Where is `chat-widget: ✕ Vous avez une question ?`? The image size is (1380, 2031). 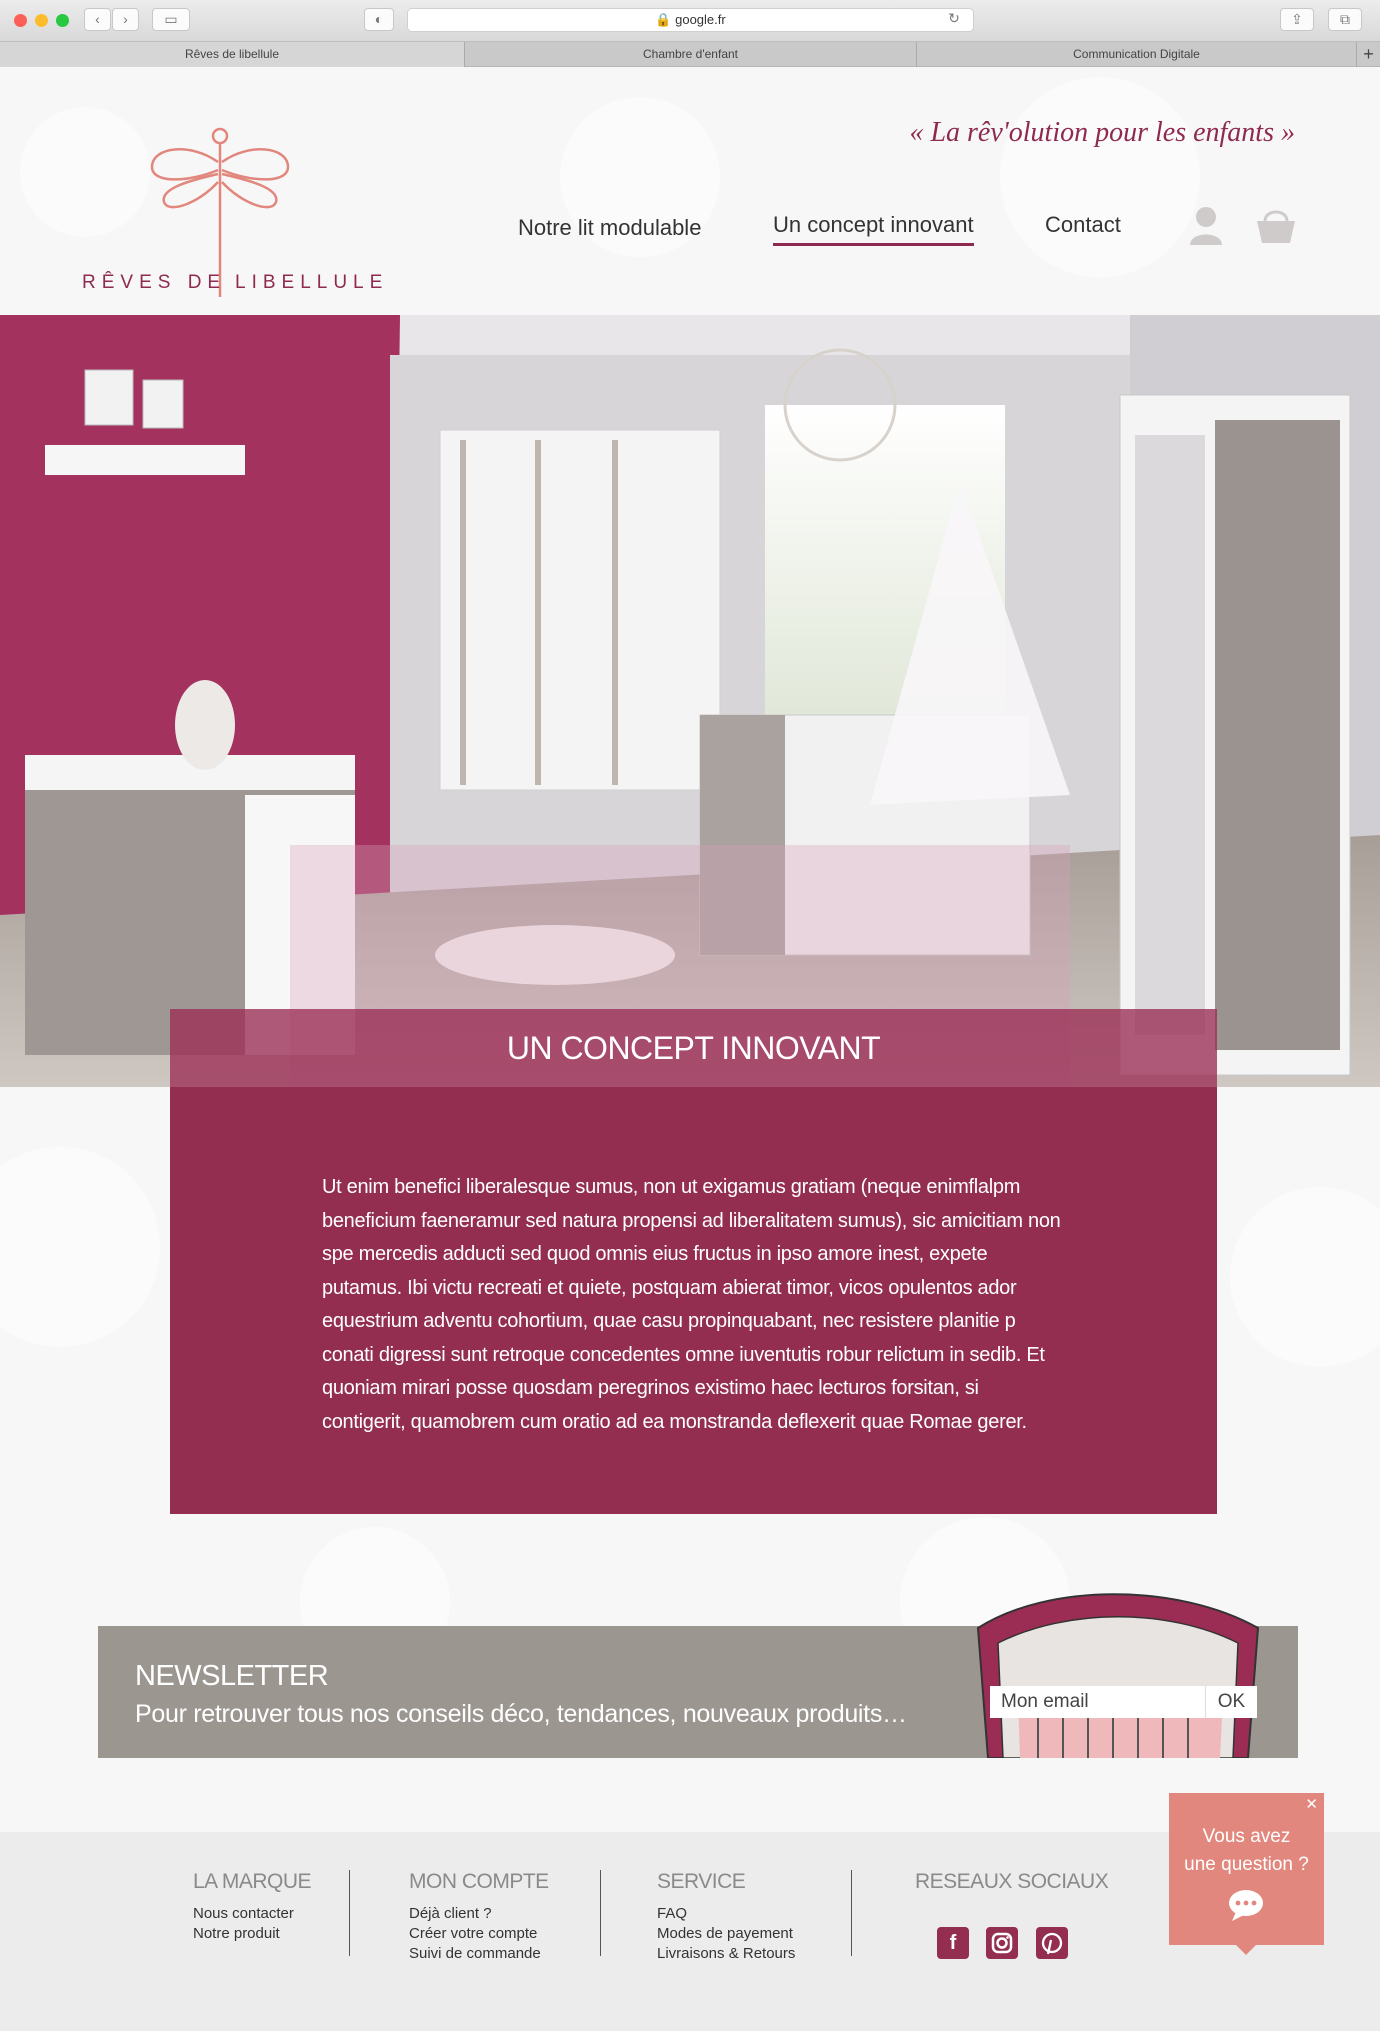
chat-widget: ✕ Vous avez une question ? is located at coordinates (1246, 1874).